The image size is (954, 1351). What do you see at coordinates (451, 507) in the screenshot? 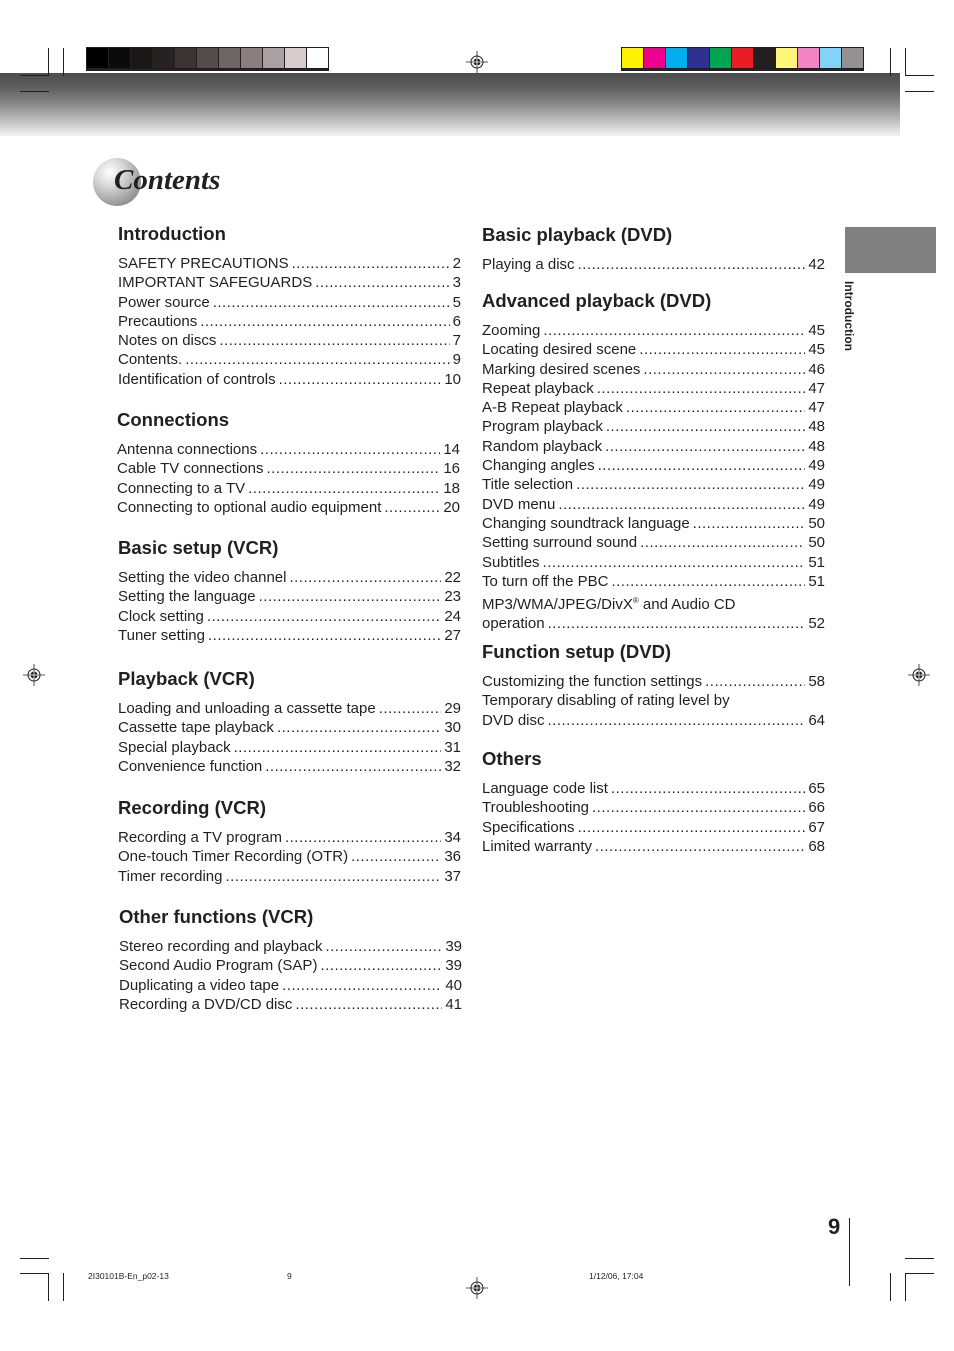
I see `toc-page-number: 20` at bounding box center [451, 507].